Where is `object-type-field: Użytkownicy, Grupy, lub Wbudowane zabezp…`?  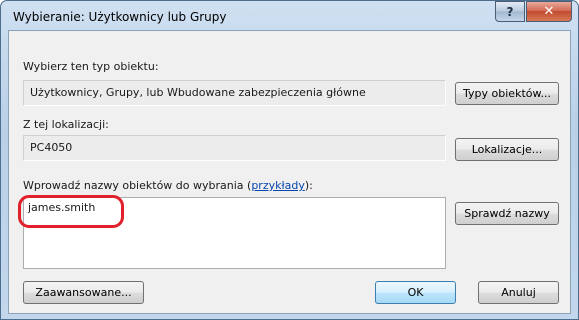 object-type-field: Użytkownicy, Grupy, lub Wbudowane zabezp… is located at coordinates (234, 93).